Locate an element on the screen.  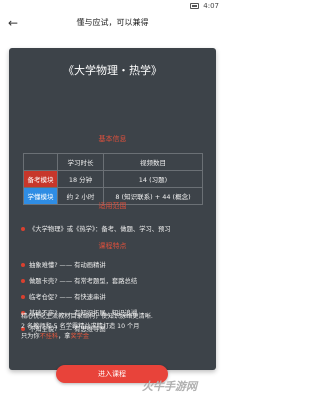
page-title: 懂与应试，可以兼得 is located at coordinates (112, 22).